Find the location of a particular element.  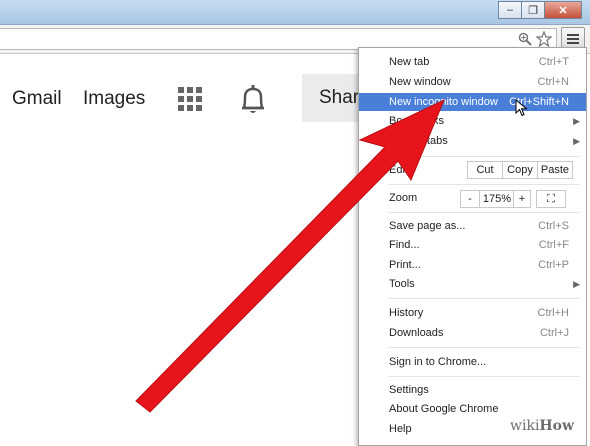

mouse-cursor-icon is located at coordinates (521, 108).